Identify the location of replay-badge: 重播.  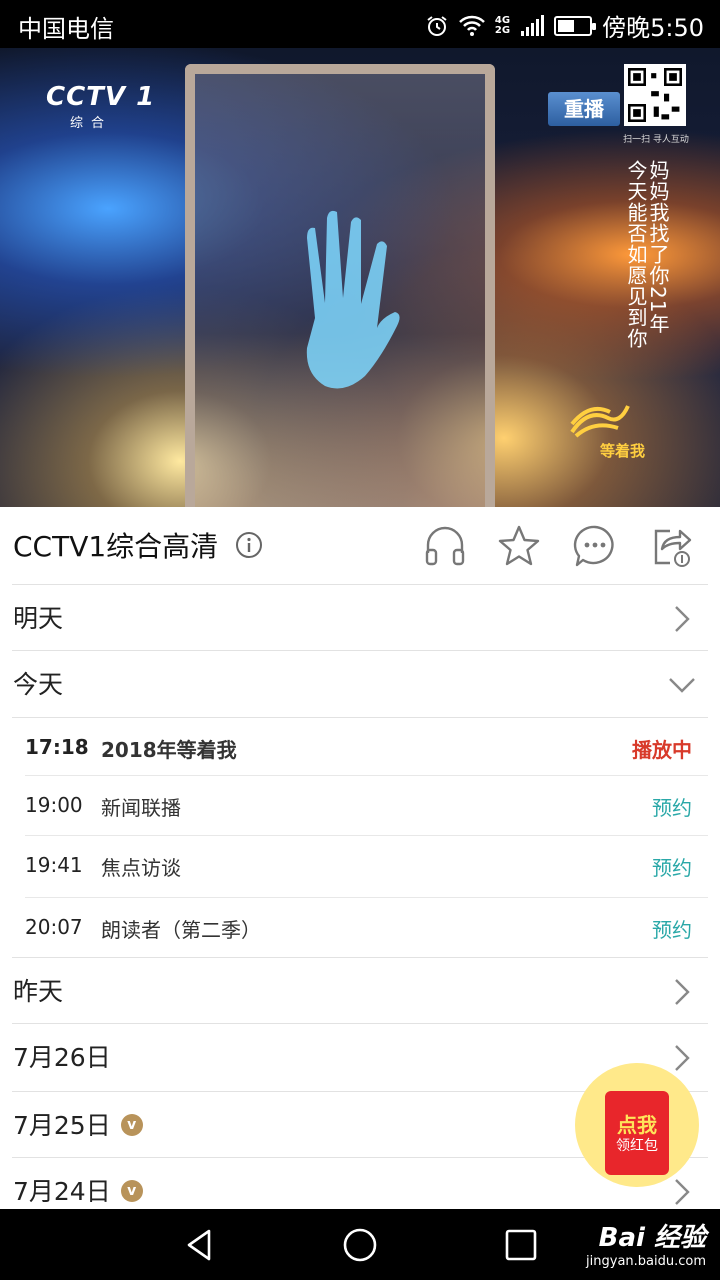
(584, 109).